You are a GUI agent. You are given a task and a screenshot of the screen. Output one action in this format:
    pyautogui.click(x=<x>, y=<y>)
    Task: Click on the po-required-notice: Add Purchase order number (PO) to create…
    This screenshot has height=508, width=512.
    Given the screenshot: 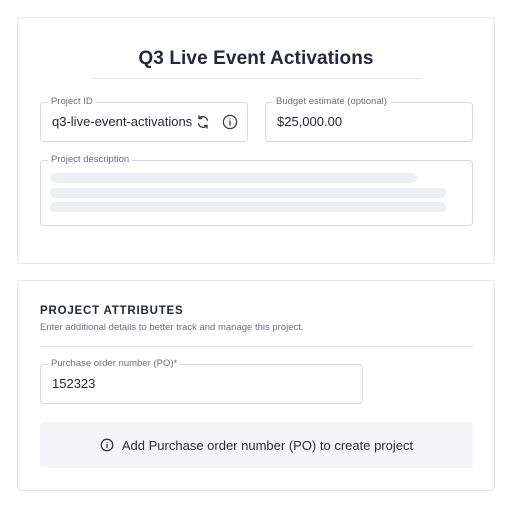 What is the action you would take?
    pyautogui.click(x=256, y=445)
    